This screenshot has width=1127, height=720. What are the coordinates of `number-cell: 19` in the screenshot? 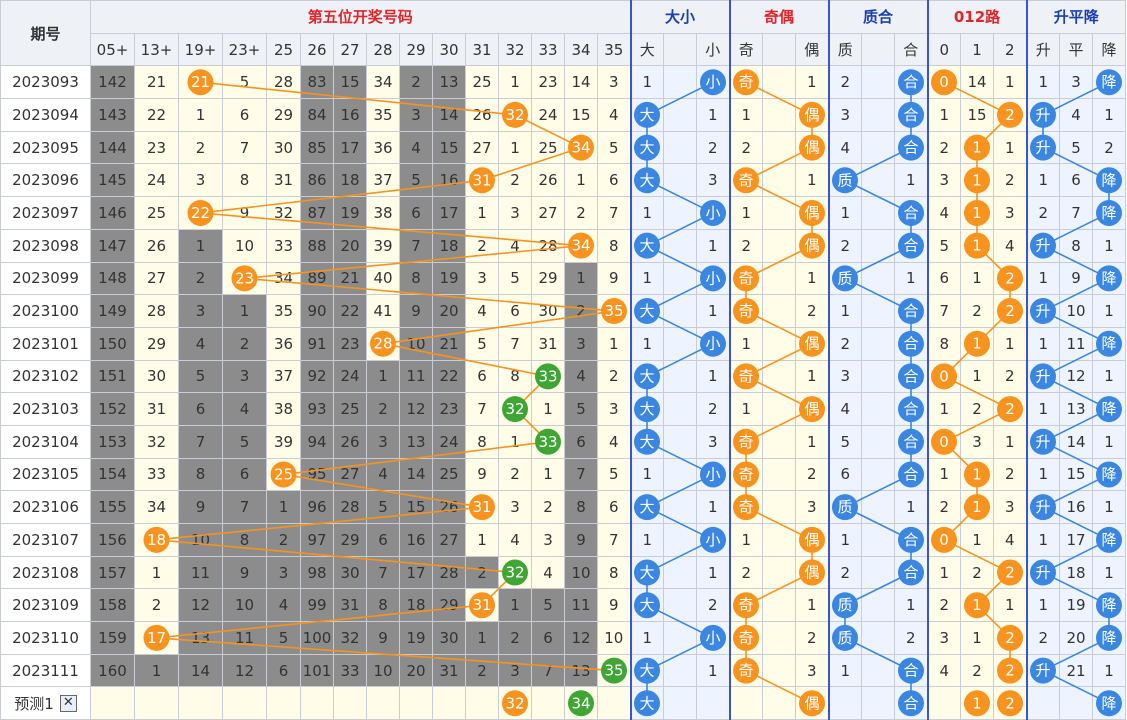 It's located at (416, 638).